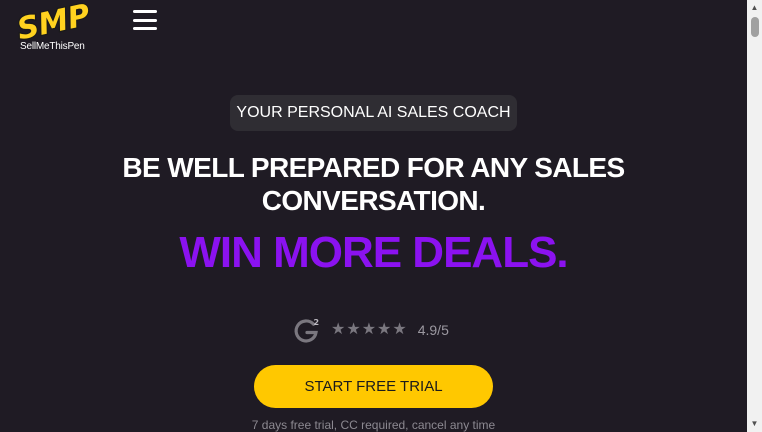 This screenshot has width=762, height=432. What do you see at coordinates (317, 322) in the screenshot?
I see `g2-badge-text: 2` at bounding box center [317, 322].